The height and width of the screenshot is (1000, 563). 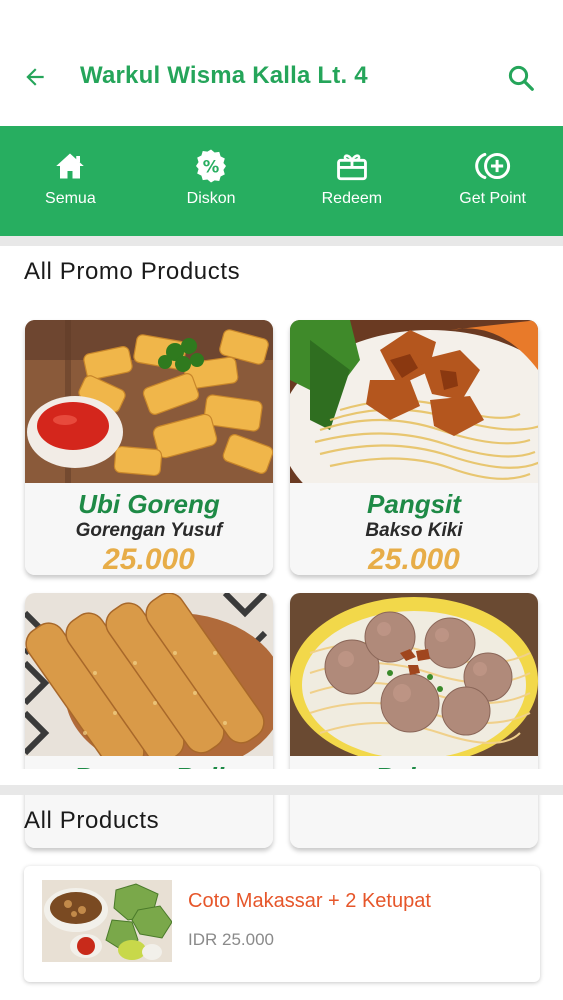 What do you see at coordinates (118, 921) in the screenshot?
I see `product-thumbnail` at bounding box center [118, 921].